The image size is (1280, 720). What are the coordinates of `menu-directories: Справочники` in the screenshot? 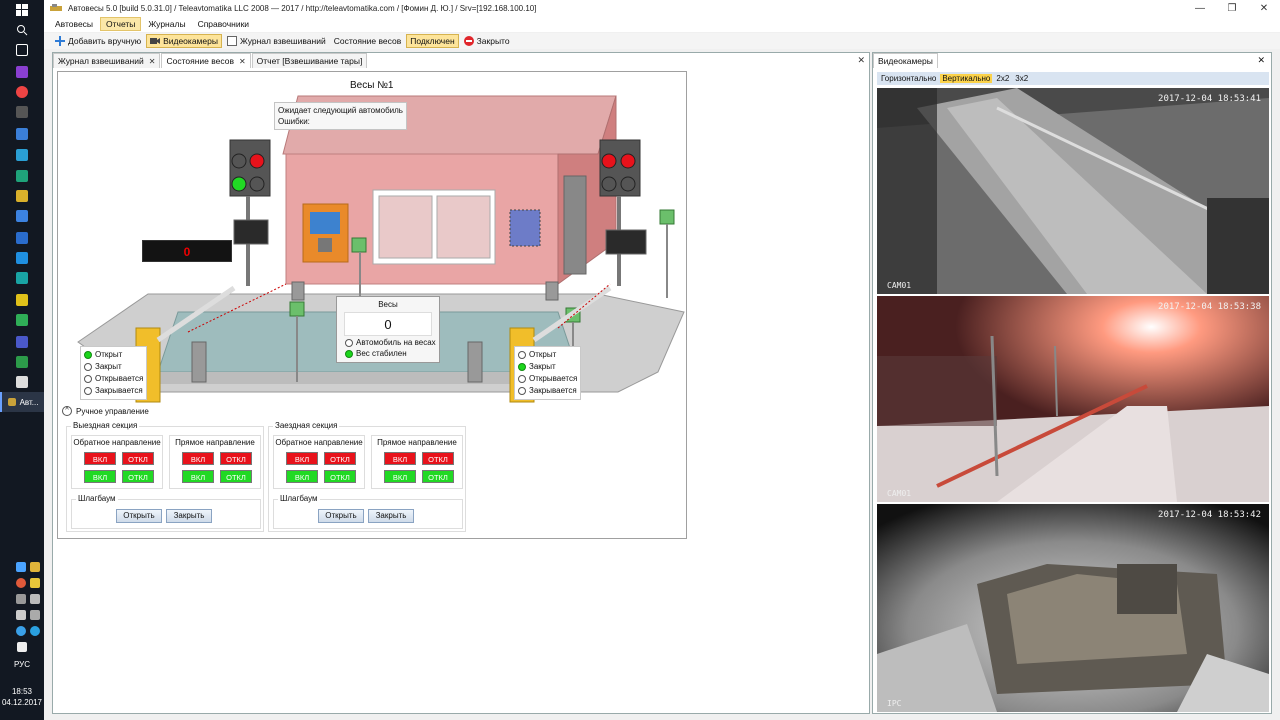 It's located at (224, 24).